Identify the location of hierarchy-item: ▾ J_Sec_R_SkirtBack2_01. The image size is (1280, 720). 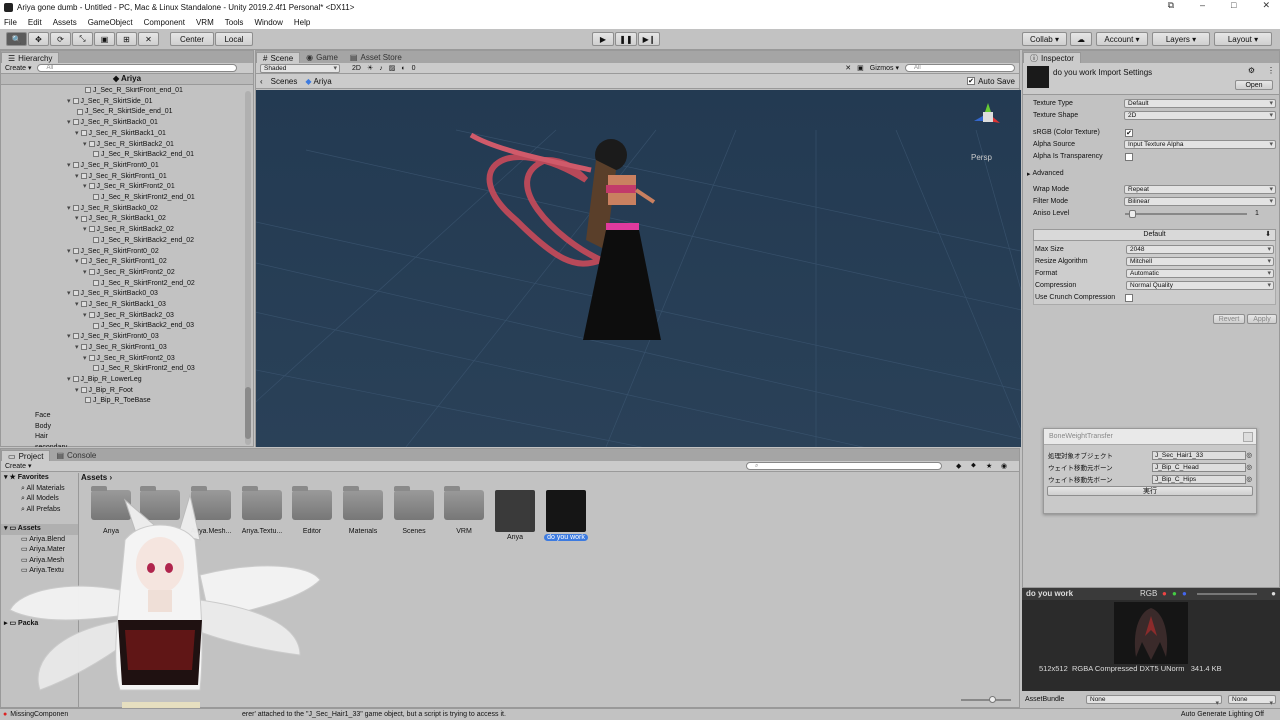
(128, 145).